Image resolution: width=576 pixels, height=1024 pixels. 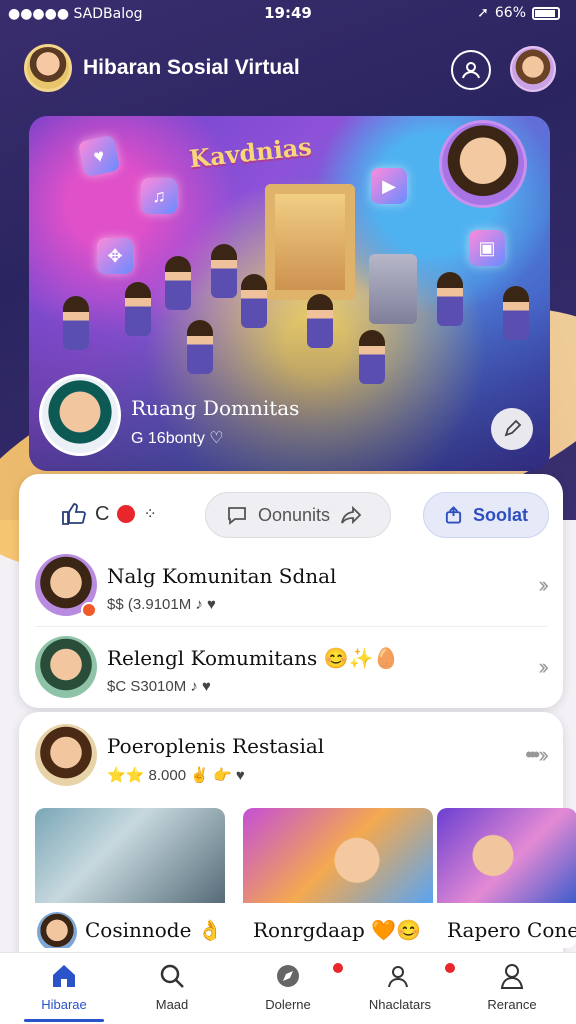 I want to click on image-icon: ▣, so click(x=487, y=248).